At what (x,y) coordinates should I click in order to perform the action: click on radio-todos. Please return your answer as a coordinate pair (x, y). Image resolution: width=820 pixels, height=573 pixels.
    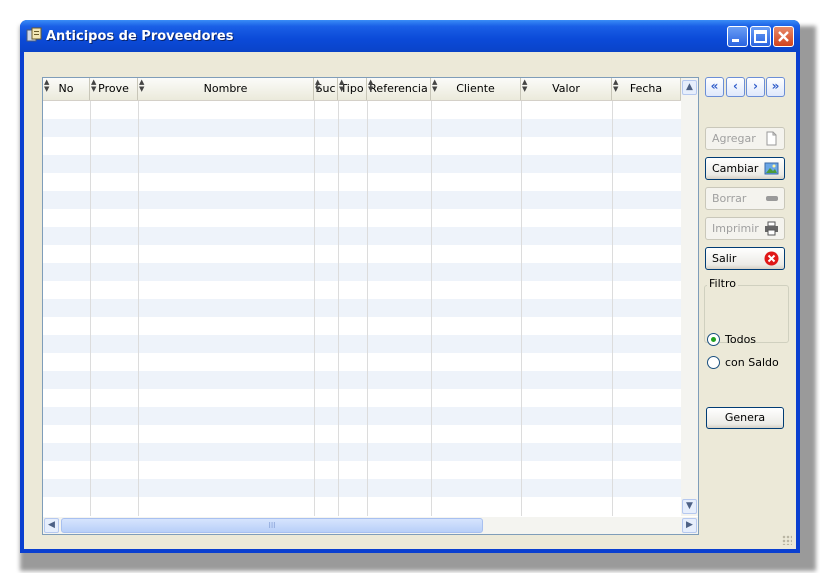
    Looking at the image, I should click on (713, 339).